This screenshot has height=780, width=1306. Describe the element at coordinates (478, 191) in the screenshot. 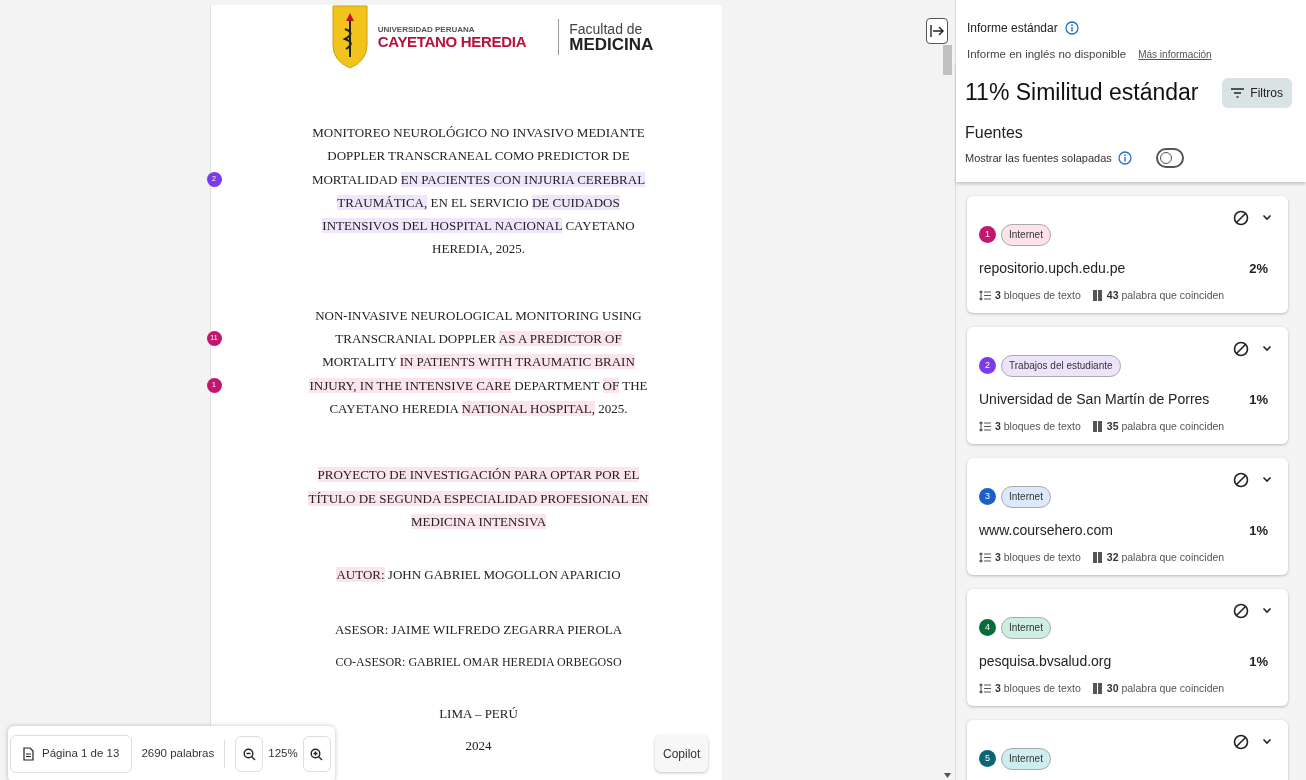

I see `document-title: MONITOREO NEUROLÓGICO NO INVASIVO MEDIANTE DOPPLER TRANSCRANEAL COMO PREDICTOR DE MORTALIDAD EN PACIENTES CON INJURIA CEREBRAL TRAUMÁTICA, EN EL SERVICIO DE CUIDADOS INTENSIVOS DEL HOSPITAL NACIONAL CAYETANO HEREDIA, 2025.` at that location.